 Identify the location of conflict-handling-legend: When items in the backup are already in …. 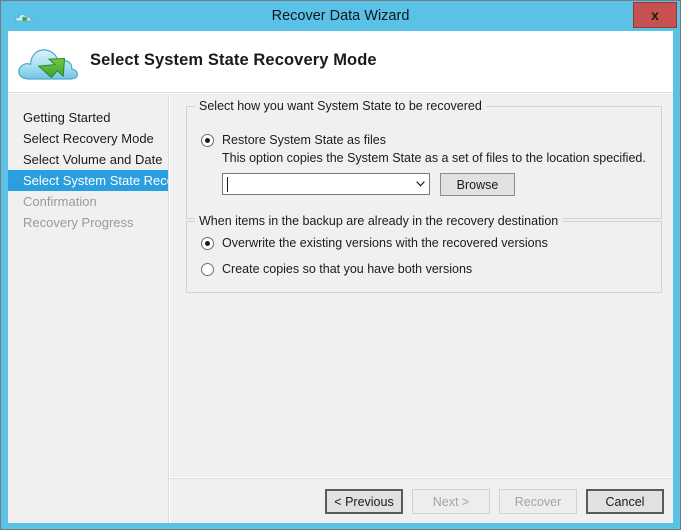
(379, 221).